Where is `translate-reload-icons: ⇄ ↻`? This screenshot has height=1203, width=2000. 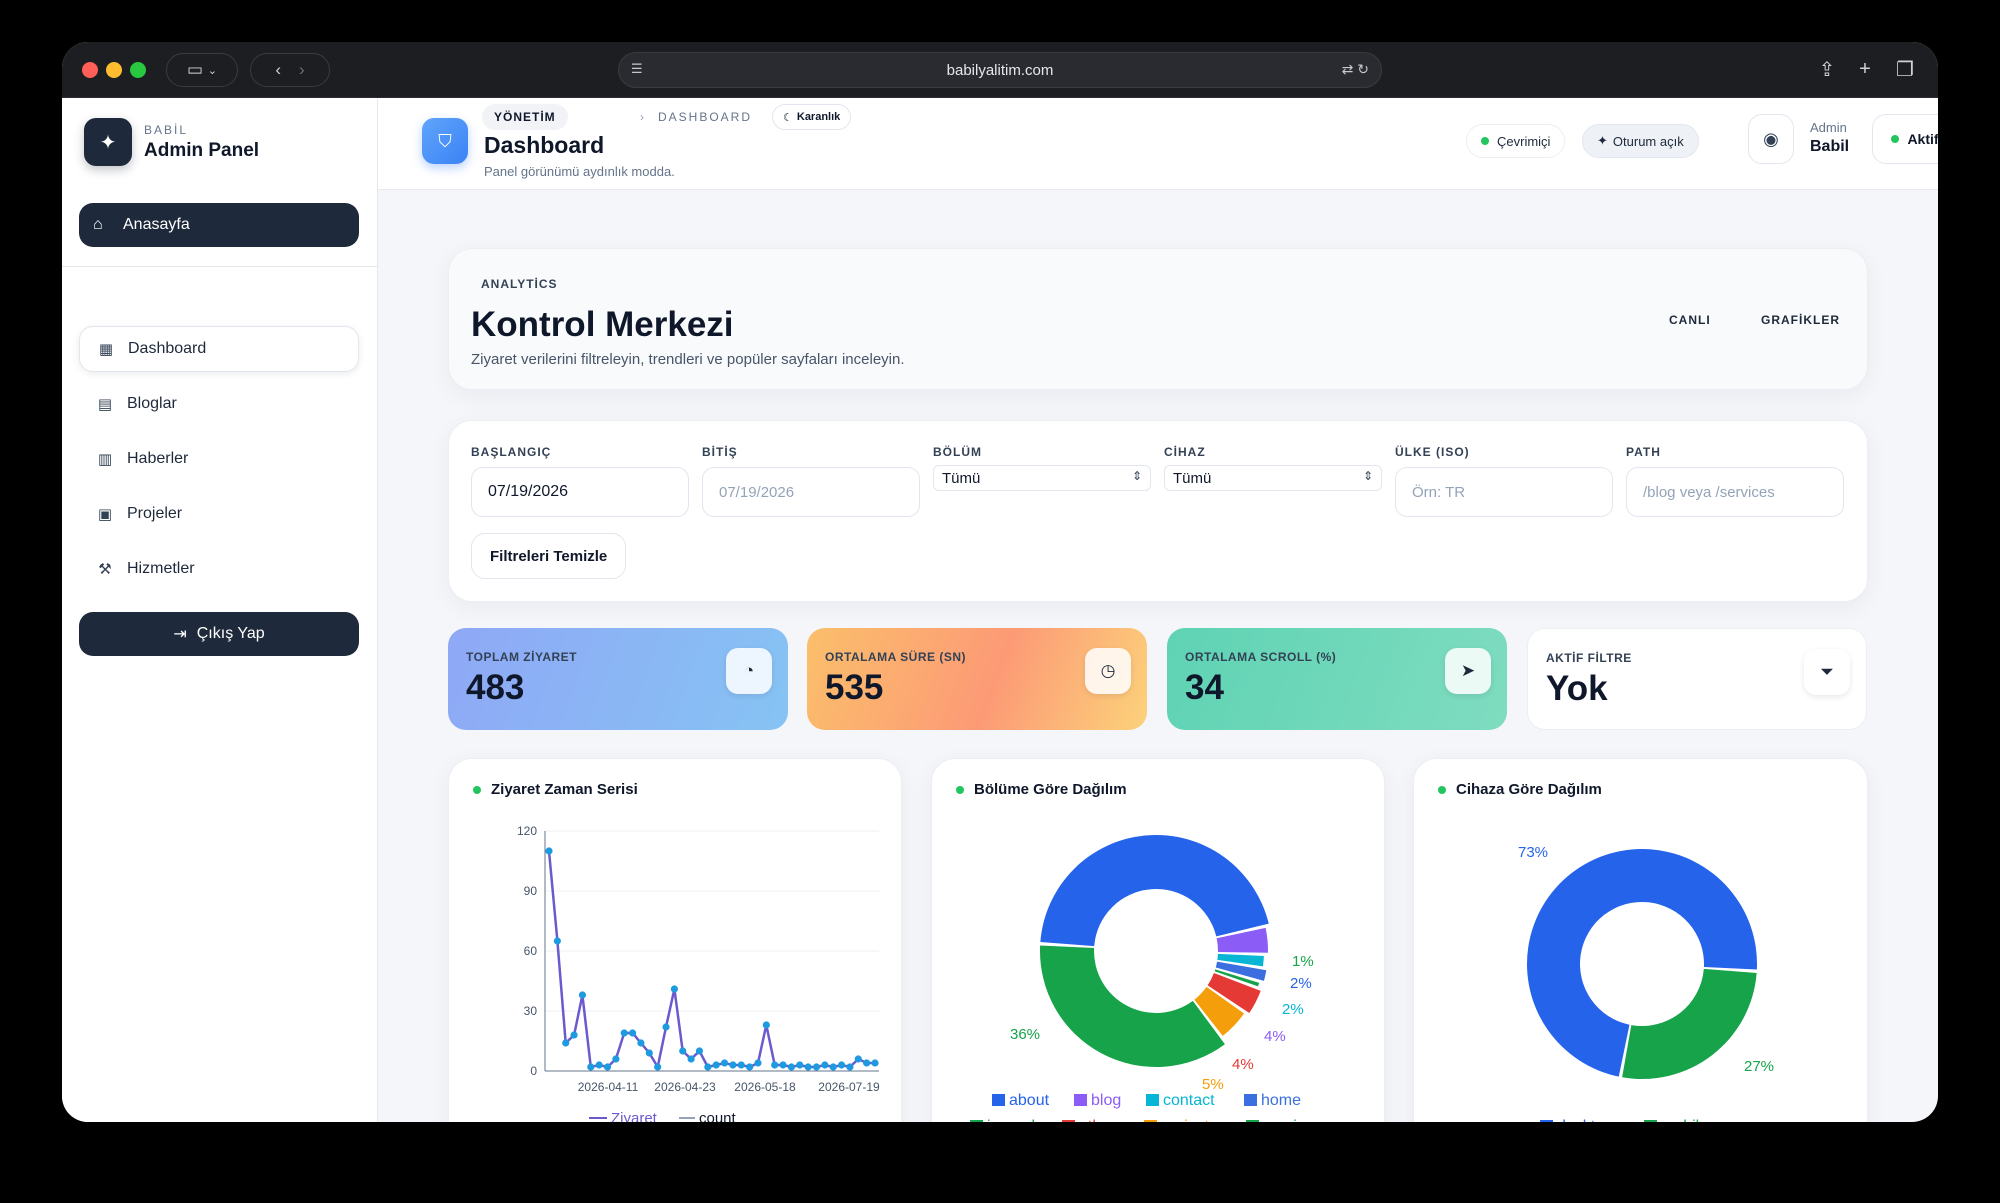 translate-reload-icons: ⇄ ↻ is located at coordinates (1355, 69).